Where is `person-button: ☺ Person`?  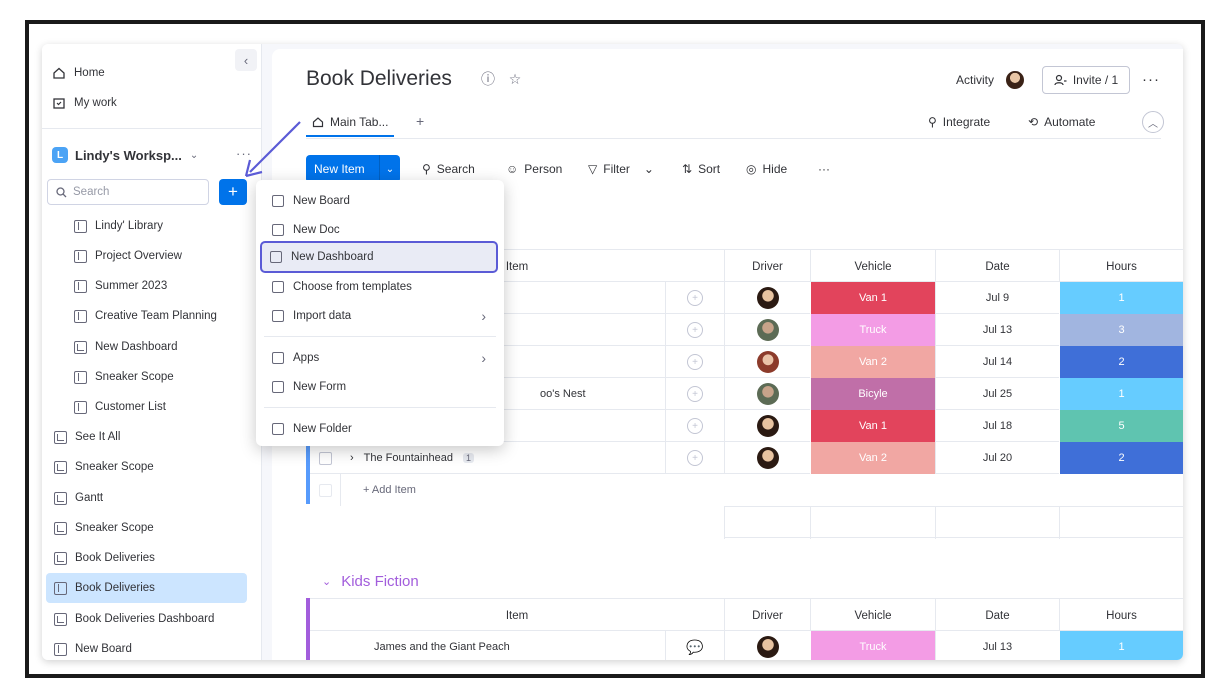 person-button: ☺ Person is located at coordinates (534, 169).